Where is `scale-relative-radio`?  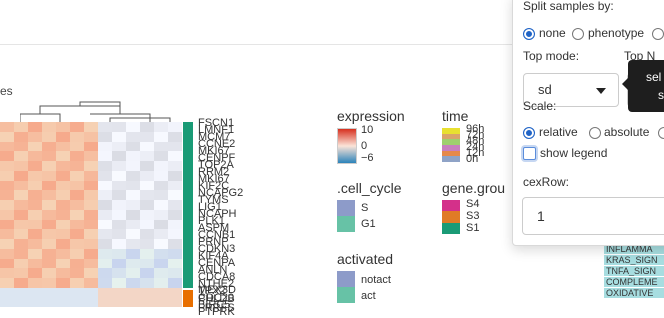
scale-relative-radio is located at coordinates (529, 133).